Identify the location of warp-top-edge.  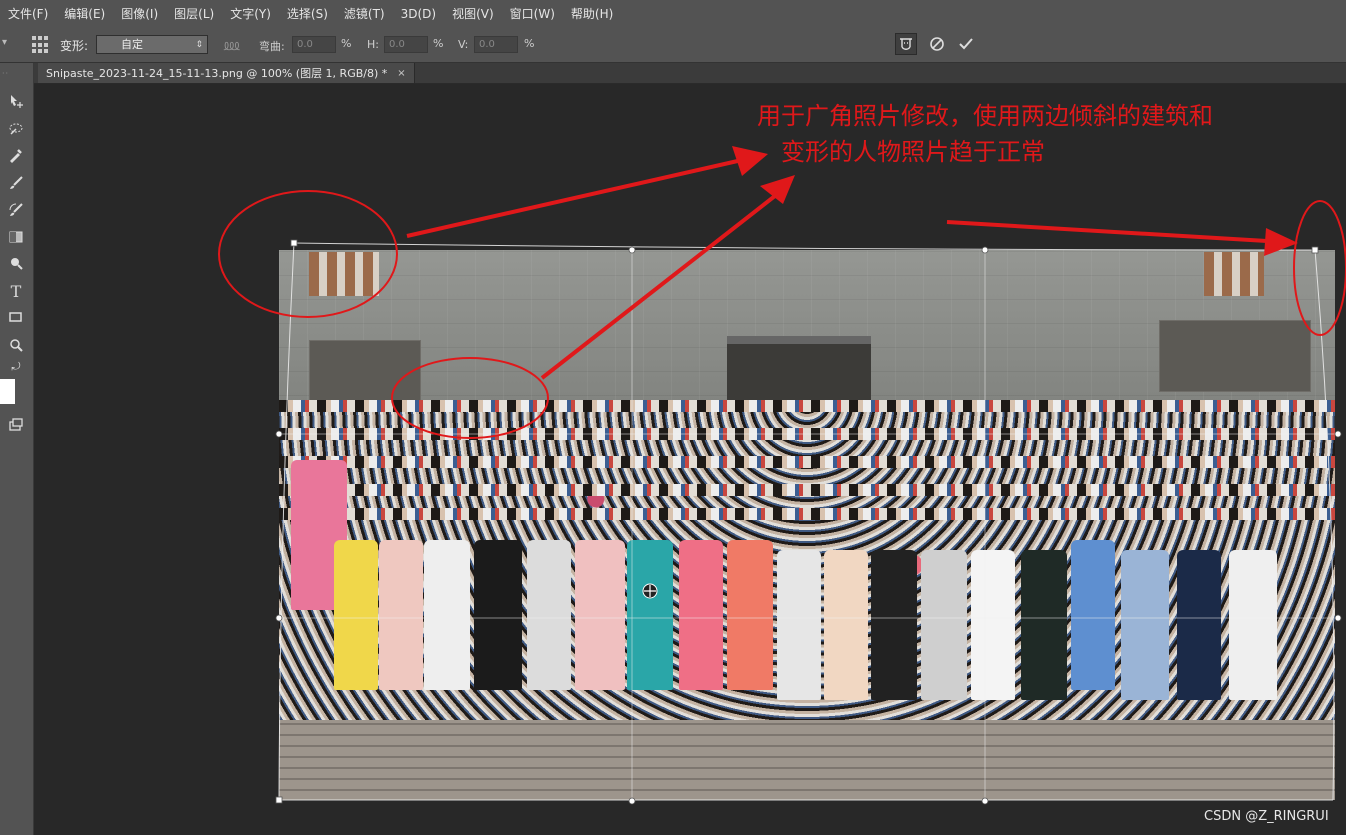
(804, 246).